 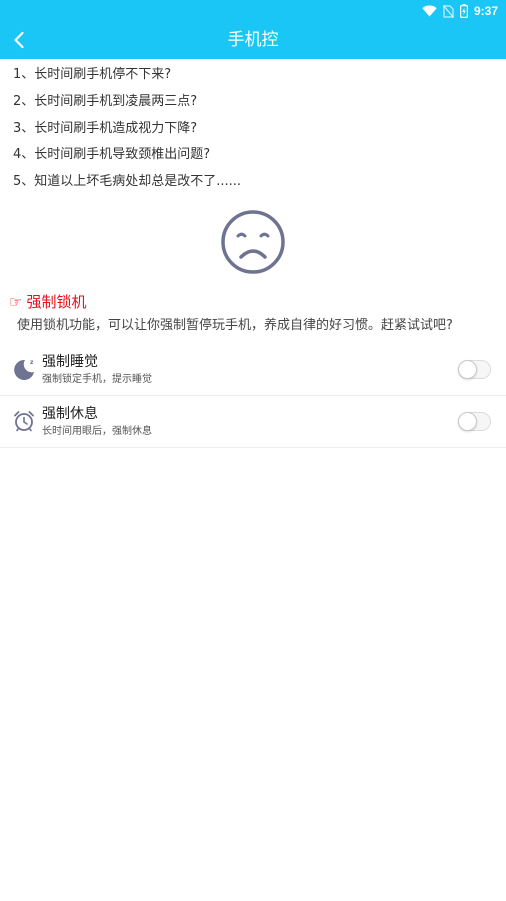 I want to click on question-item: 2、长时间刷手机到凌晨两三点?, so click(x=105, y=101).